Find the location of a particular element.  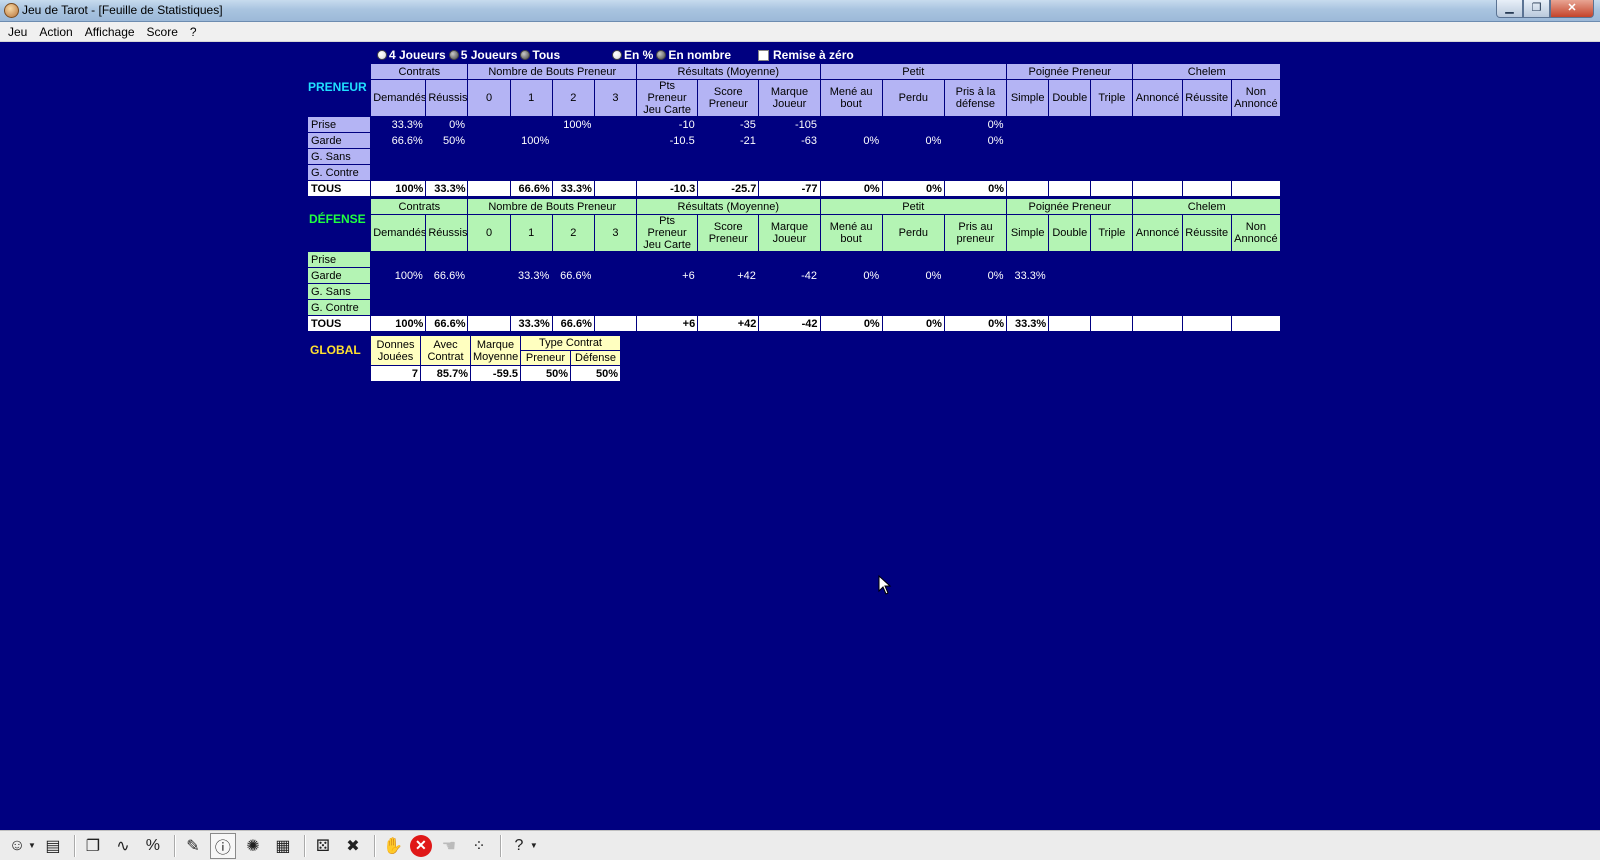

hint-bulb-button: ✺ is located at coordinates (253, 846).